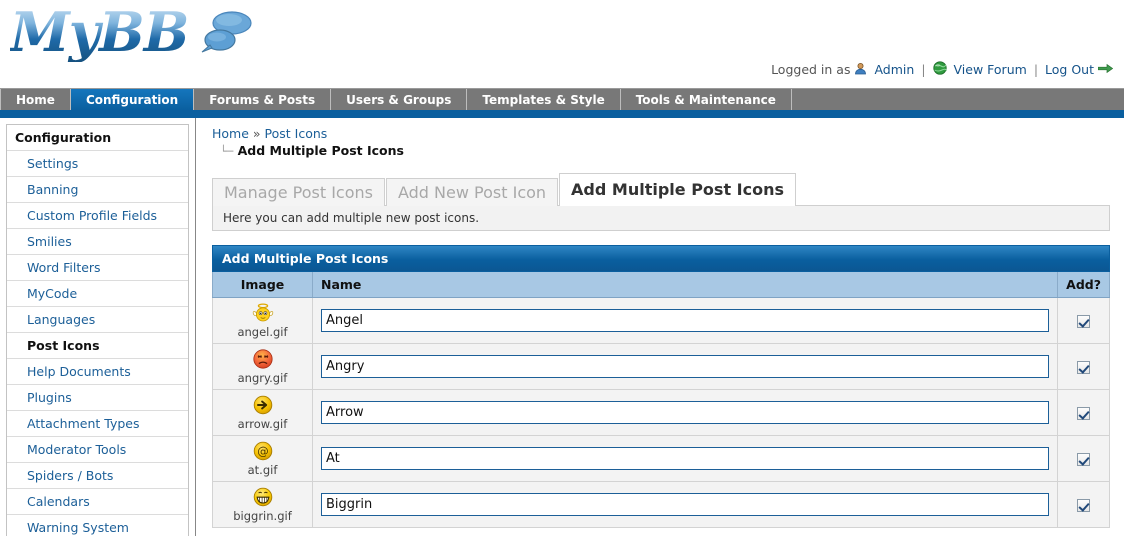 The image size is (1124, 536). Describe the element at coordinates (97, 216) in the screenshot. I see `sidebar-item-custom-profile-fields: Custom Profile Fields` at that location.